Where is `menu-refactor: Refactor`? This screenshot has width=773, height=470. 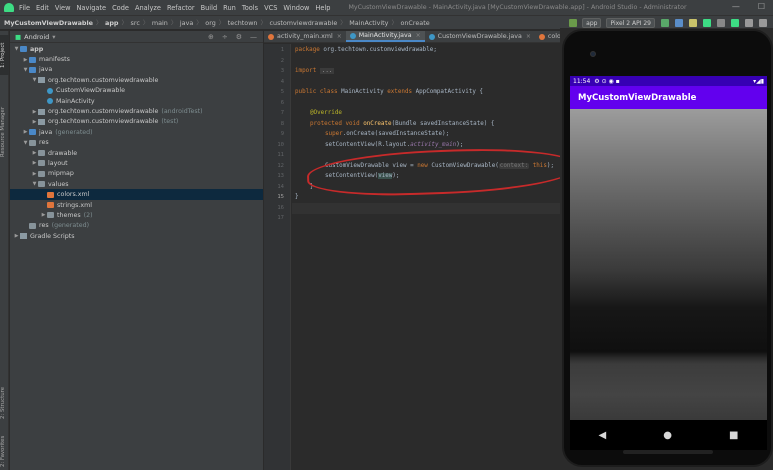
menu-refactor: Refactor is located at coordinates (181, 8).